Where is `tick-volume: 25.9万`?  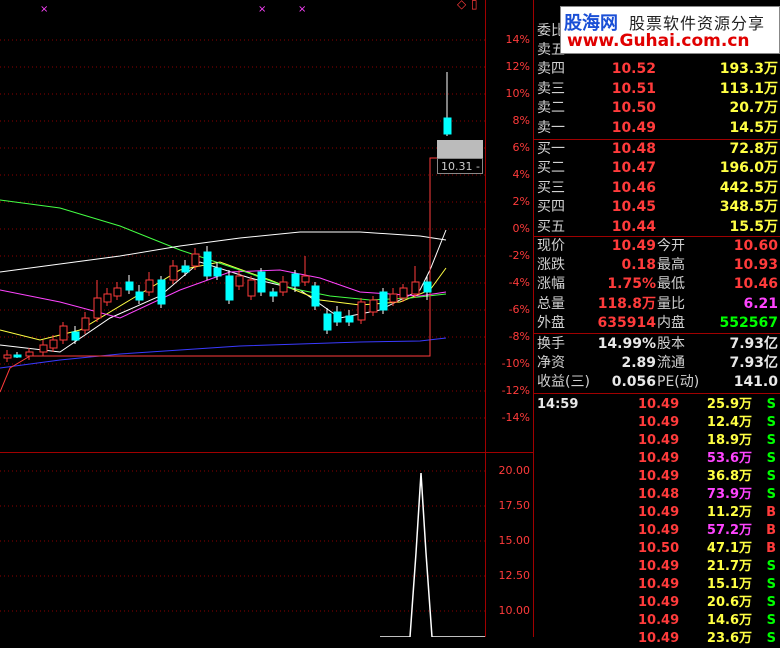
tick-volume: 25.9万 is located at coordinates (729, 404).